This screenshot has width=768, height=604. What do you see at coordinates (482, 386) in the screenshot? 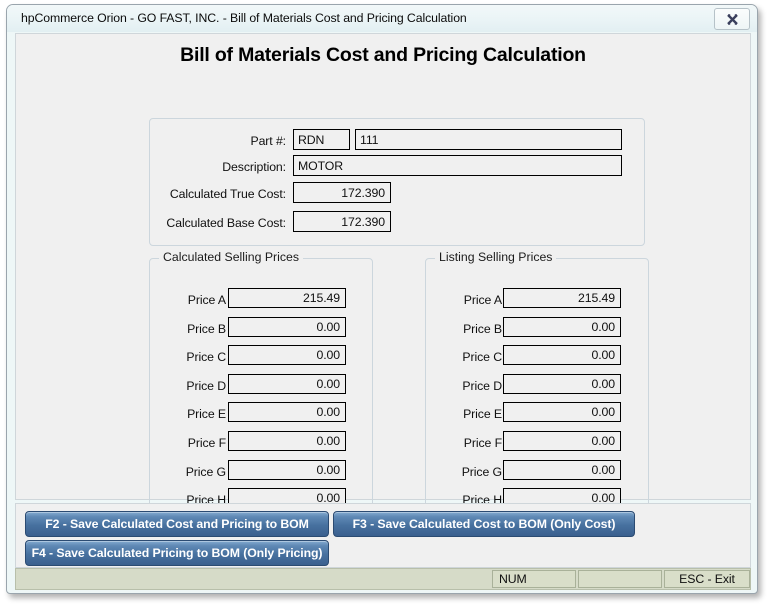
I see `listing-price-label-d: Price D` at bounding box center [482, 386].